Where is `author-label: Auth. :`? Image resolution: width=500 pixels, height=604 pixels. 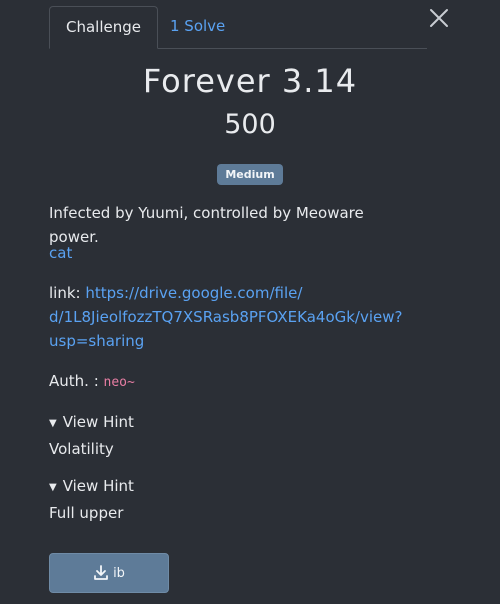 author-label: Auth. : is located at coordinates (74, 381).